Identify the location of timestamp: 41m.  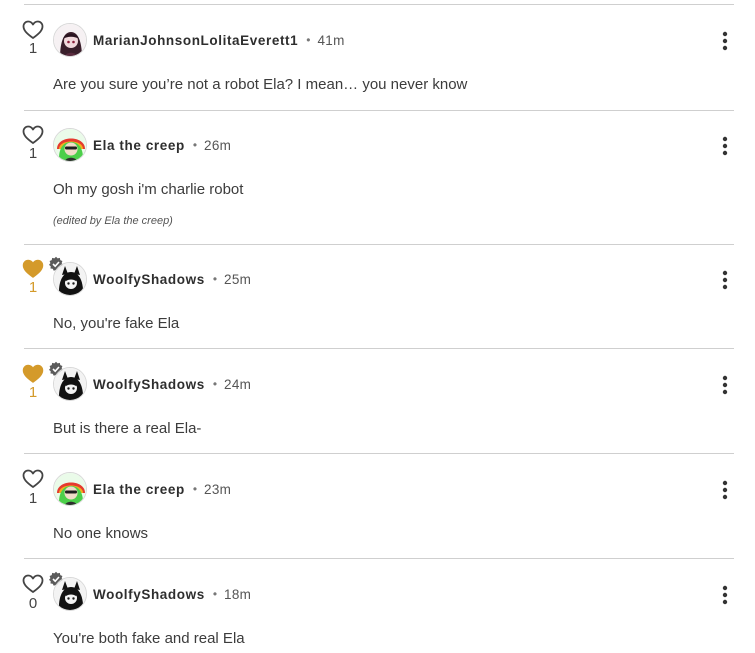
(331, 40).